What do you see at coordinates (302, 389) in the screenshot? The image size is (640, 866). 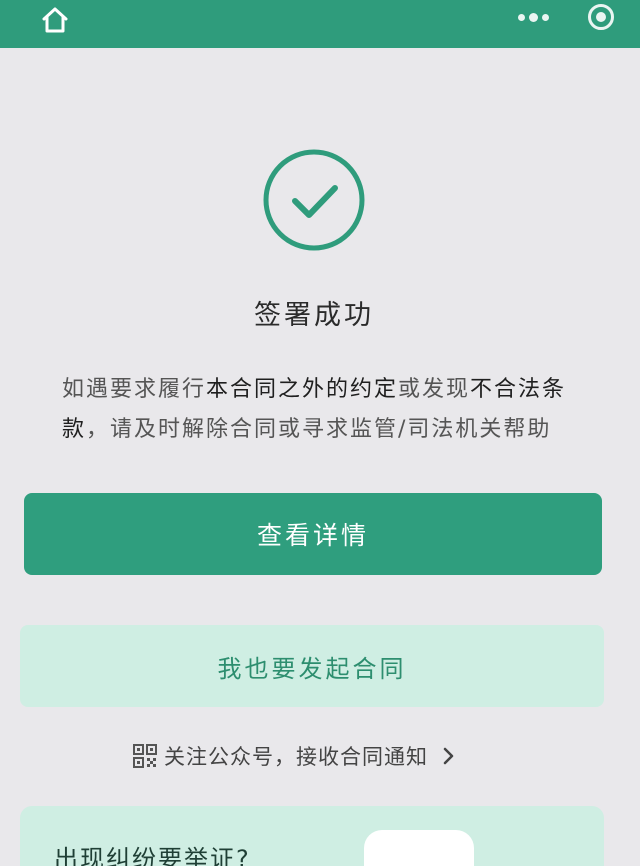 I see `notice-part-2: 本合同之外的约定` at bounding box center [302, 389].